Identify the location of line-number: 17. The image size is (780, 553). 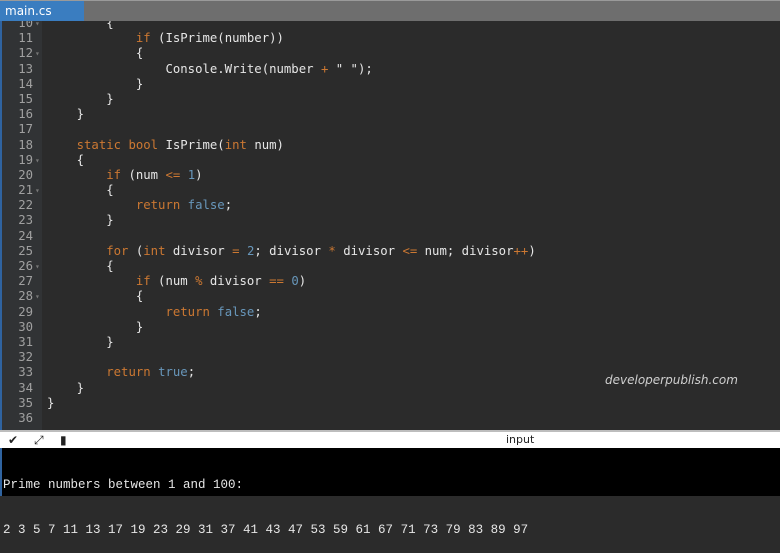
(25, 129).